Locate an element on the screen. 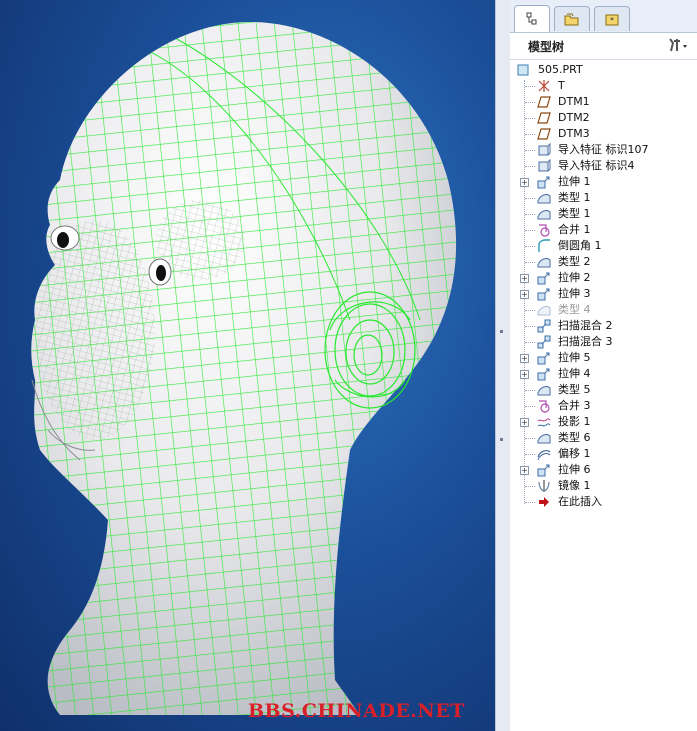  model-tree-tab is located at coordinates (532, 18).